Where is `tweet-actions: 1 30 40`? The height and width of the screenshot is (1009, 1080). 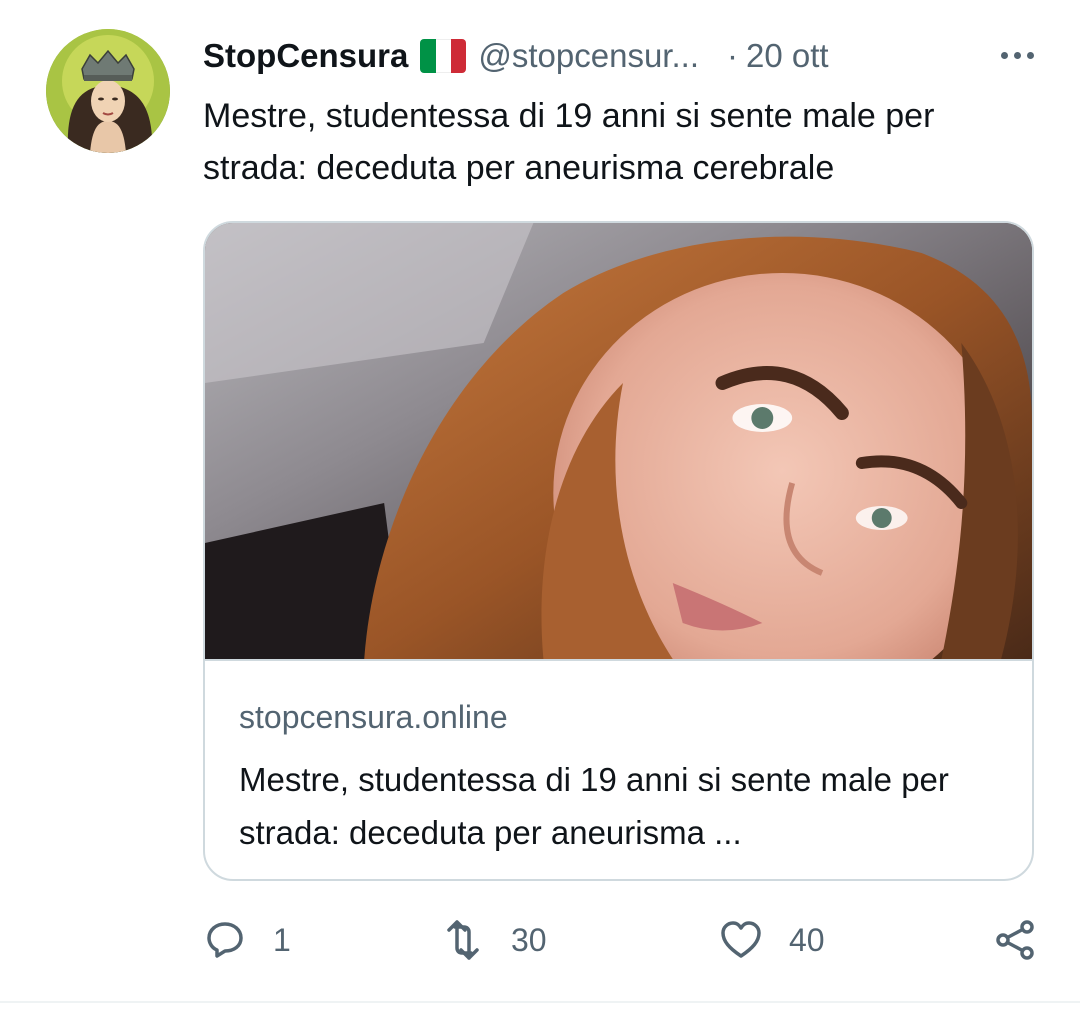 tweet-actions: 1 30 40 is located at coordinates (623, 943).